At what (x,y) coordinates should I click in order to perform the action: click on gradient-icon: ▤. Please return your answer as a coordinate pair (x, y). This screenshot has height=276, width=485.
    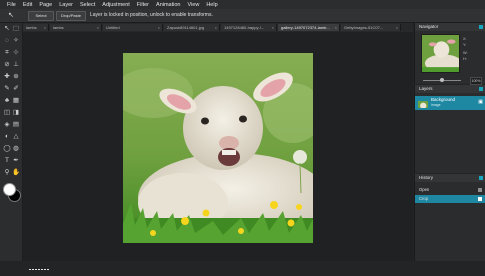
    Looking at the image, I should click on (16, 125).